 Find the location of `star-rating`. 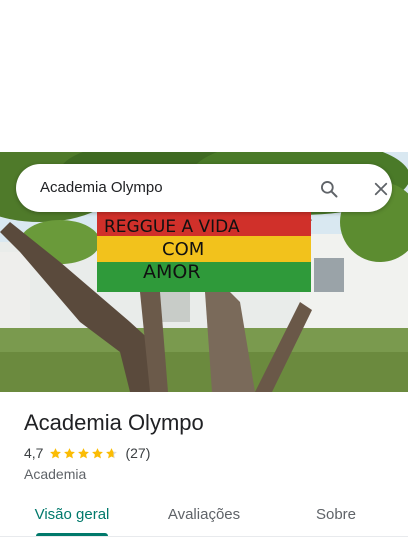

star-rating is located at coordinates (84, 453).